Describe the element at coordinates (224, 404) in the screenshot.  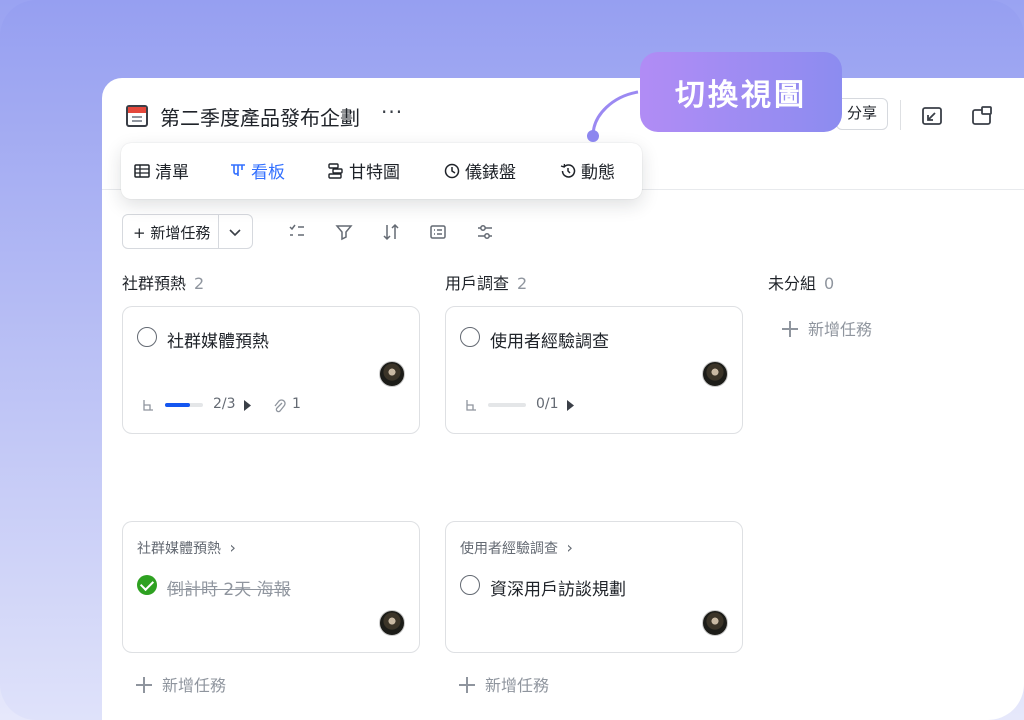
I see `subtask-progress-text: 2/3` at that location.